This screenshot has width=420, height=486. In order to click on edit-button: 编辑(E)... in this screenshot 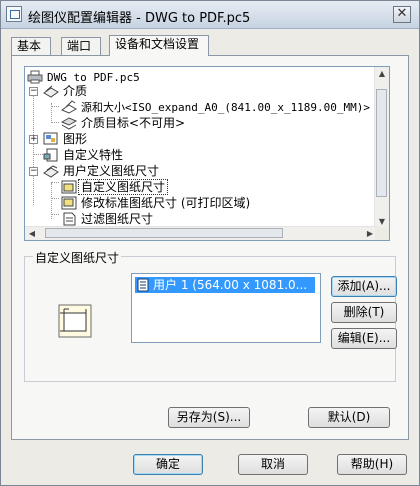, I will do `click(364, 338)`.